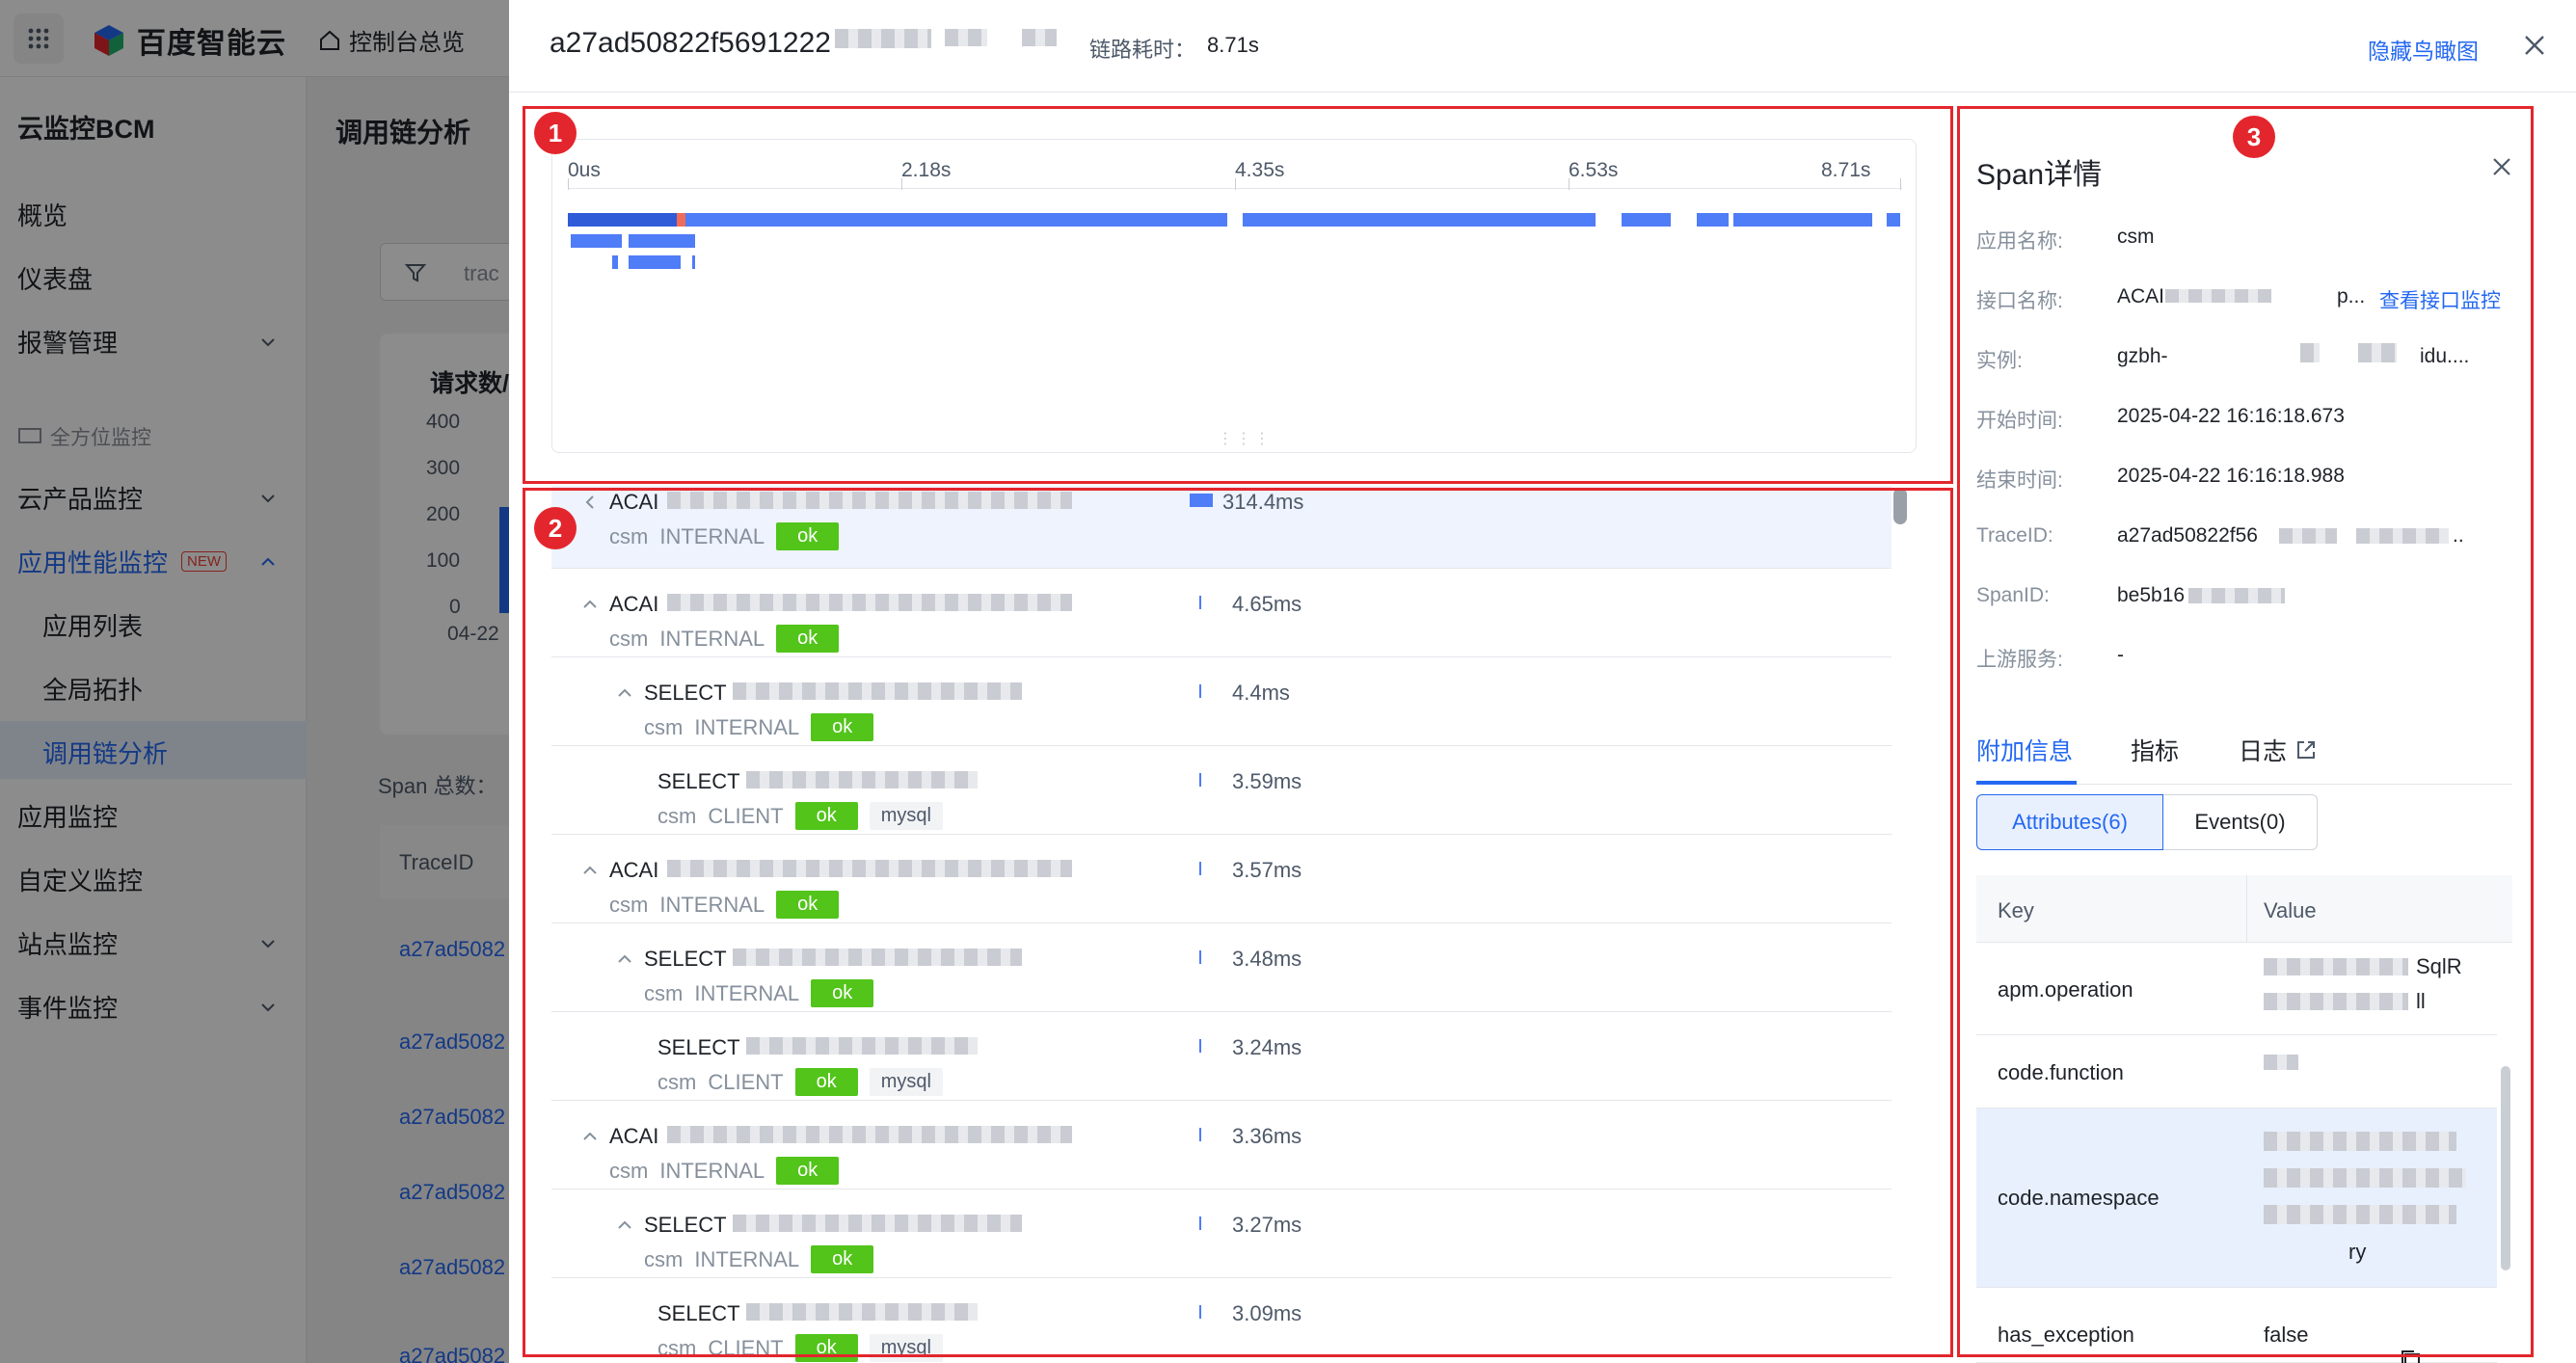 The width and height of the screenshot is (2576, 1363). Describe the element at coordinates (2254, 137) in the screenshot. I see `annotation-badge-3: 3` at that location.